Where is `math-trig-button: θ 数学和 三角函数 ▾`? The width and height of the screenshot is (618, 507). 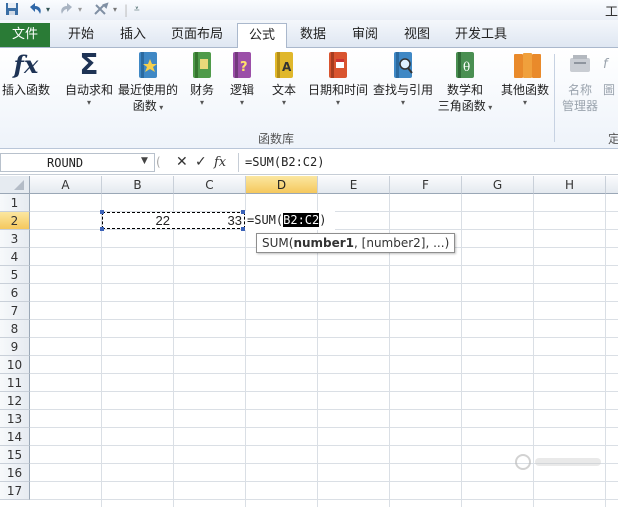
math-trig-button: θ 数学和 三角函数 ▾ is located at coordinates (465, 83).